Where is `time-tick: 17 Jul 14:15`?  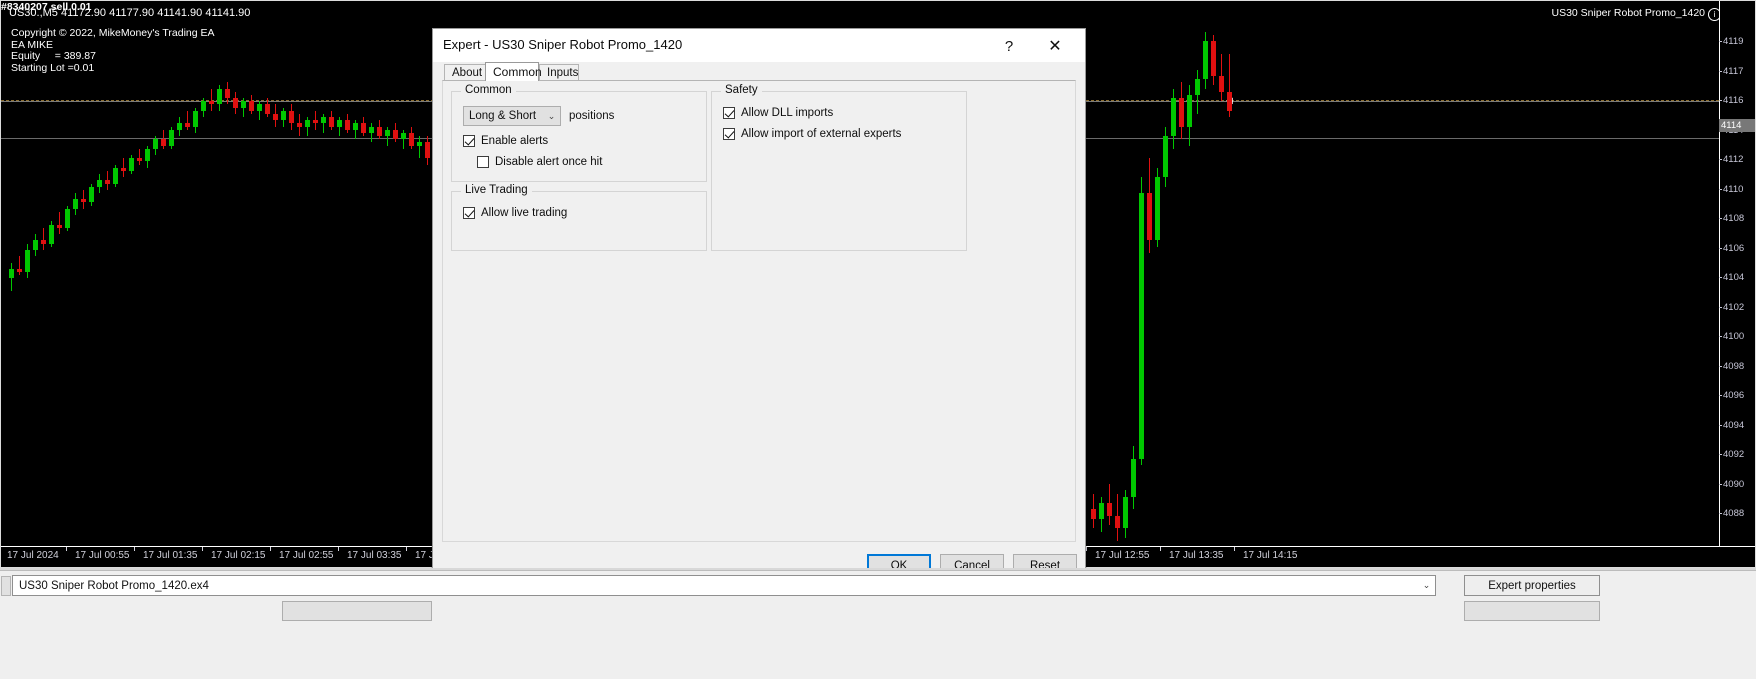 time-tick: 17 Jul 14:15 is located at coordinates (1266, 554).